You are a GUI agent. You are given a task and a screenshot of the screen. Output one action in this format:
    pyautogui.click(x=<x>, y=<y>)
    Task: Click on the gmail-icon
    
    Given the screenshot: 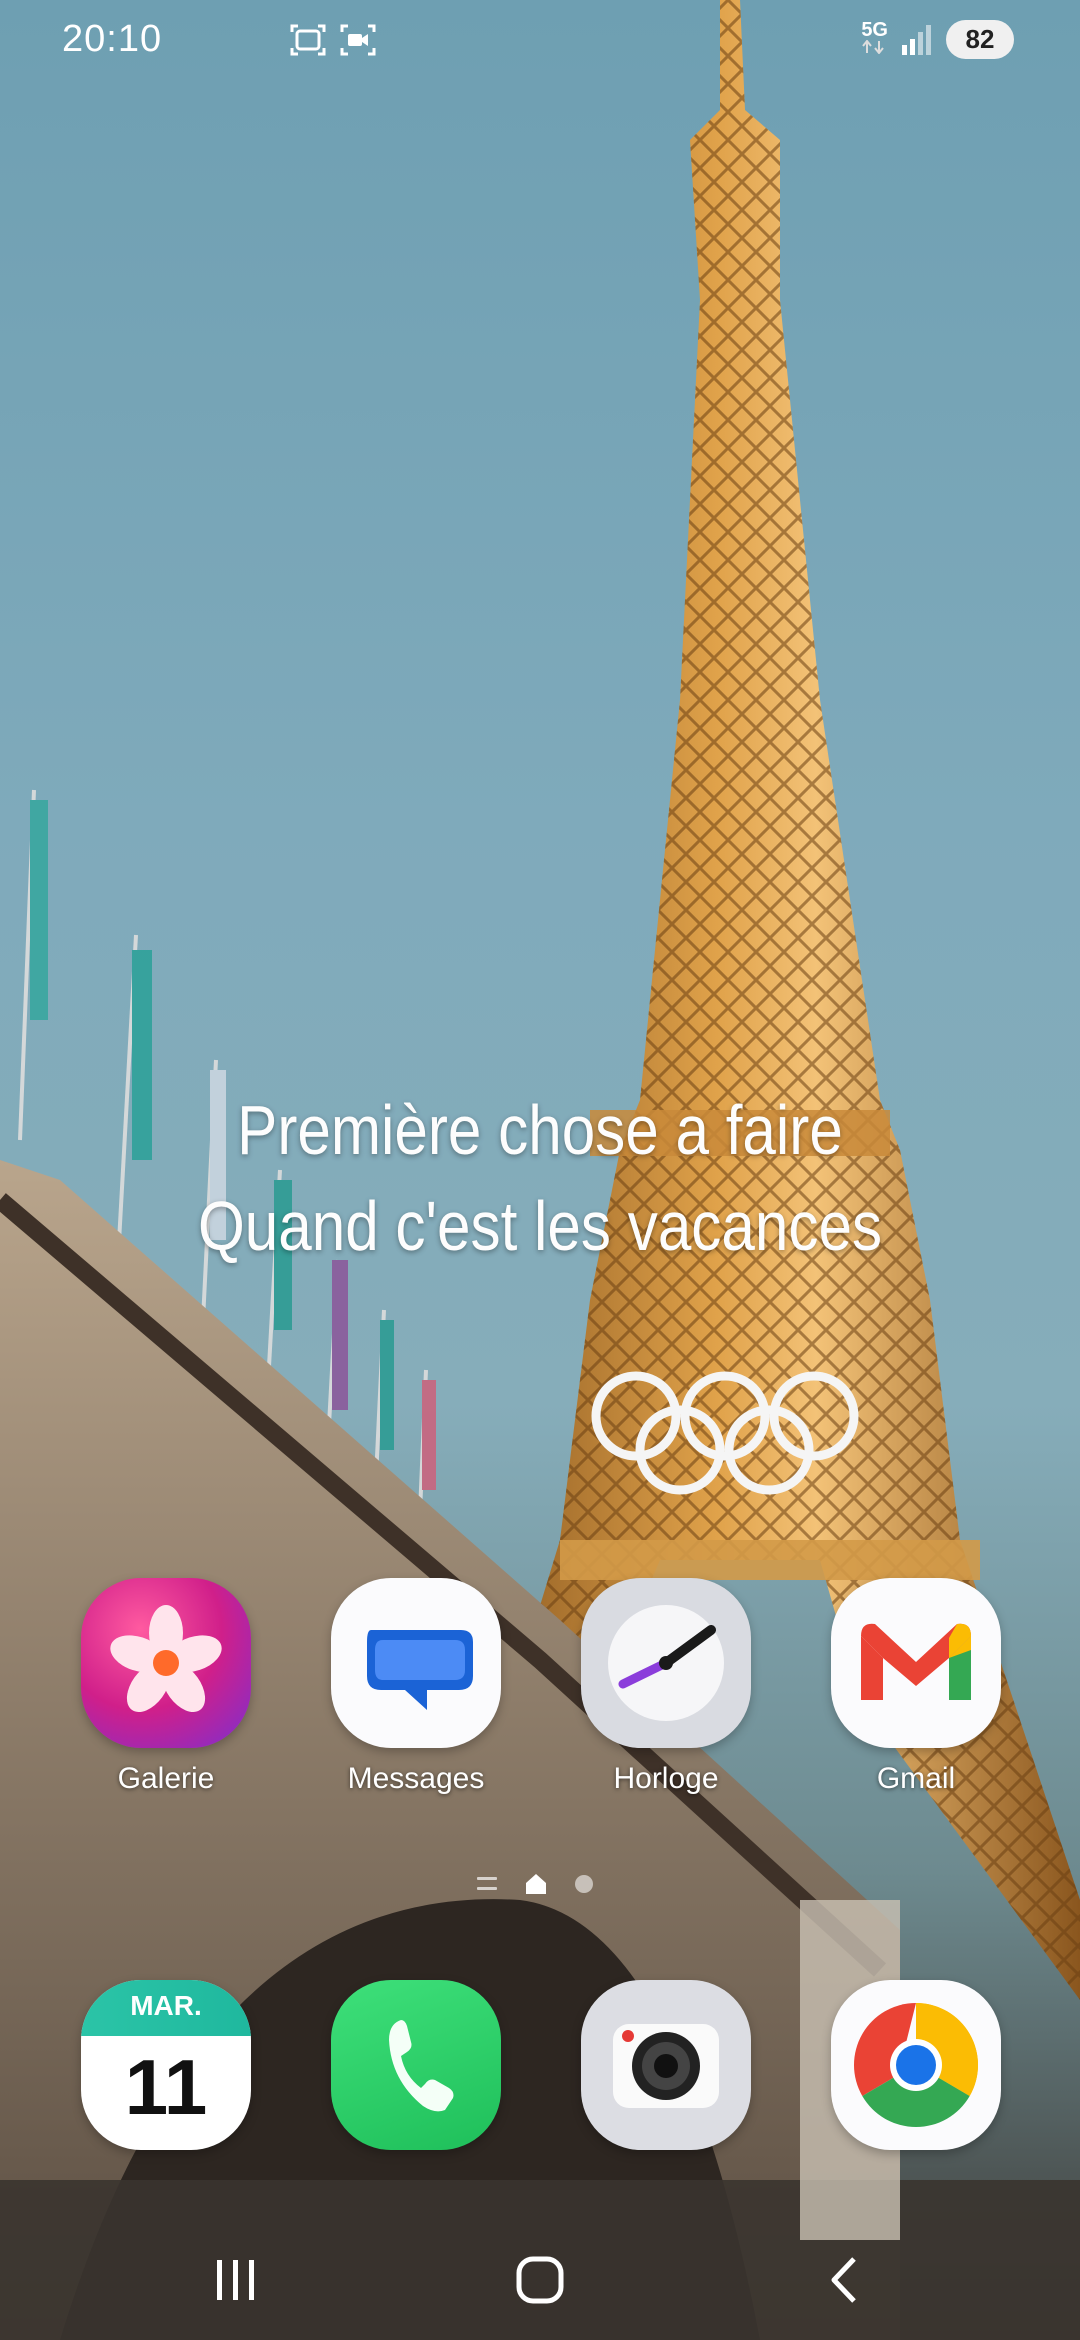 What is the action you would take?
    pyautogui.click(x=916, y=1663)
    